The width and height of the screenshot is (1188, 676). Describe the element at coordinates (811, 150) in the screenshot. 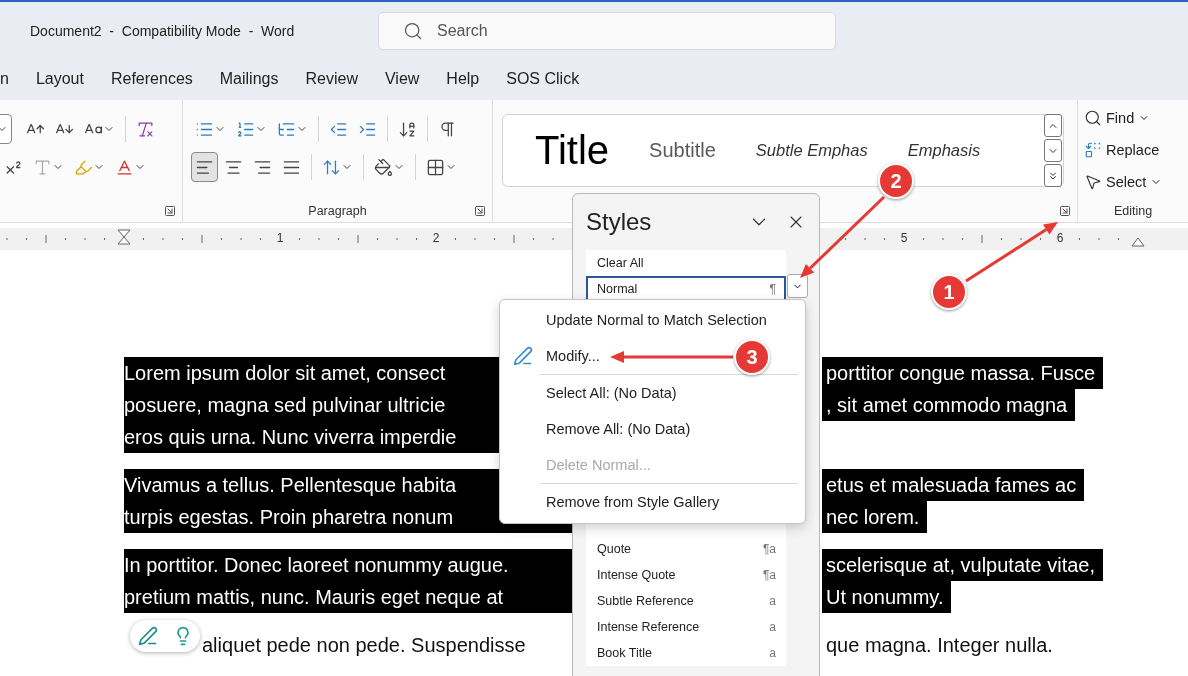

I see `gallery-style: Subtle Emphas` at that location.